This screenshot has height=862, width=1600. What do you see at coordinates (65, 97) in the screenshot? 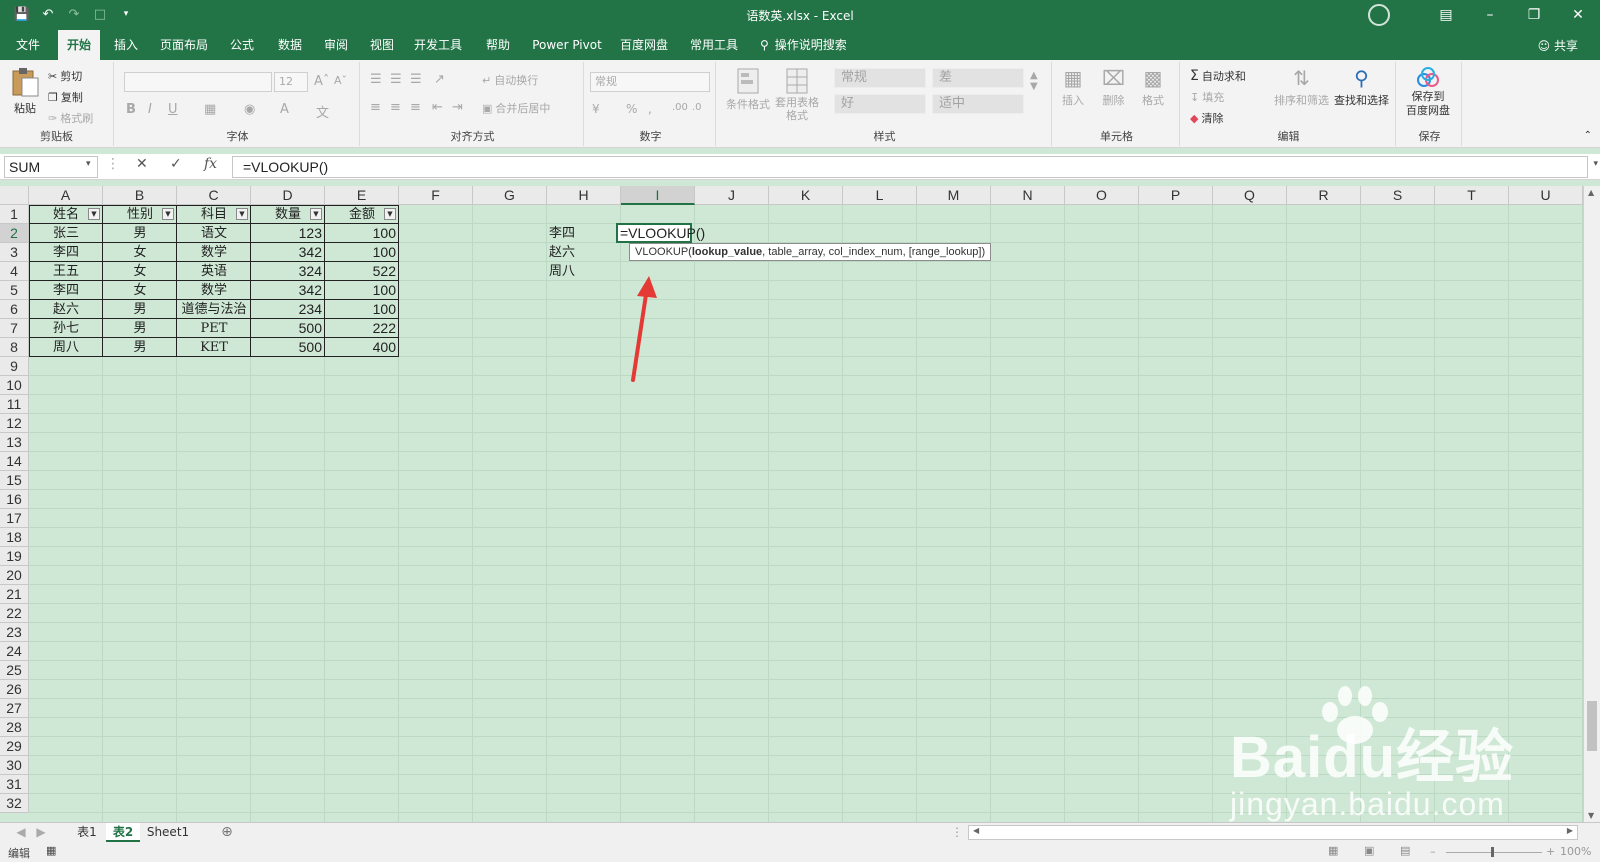
I see `copy-button: ❐ 复制` at bounding box center [65, 97].